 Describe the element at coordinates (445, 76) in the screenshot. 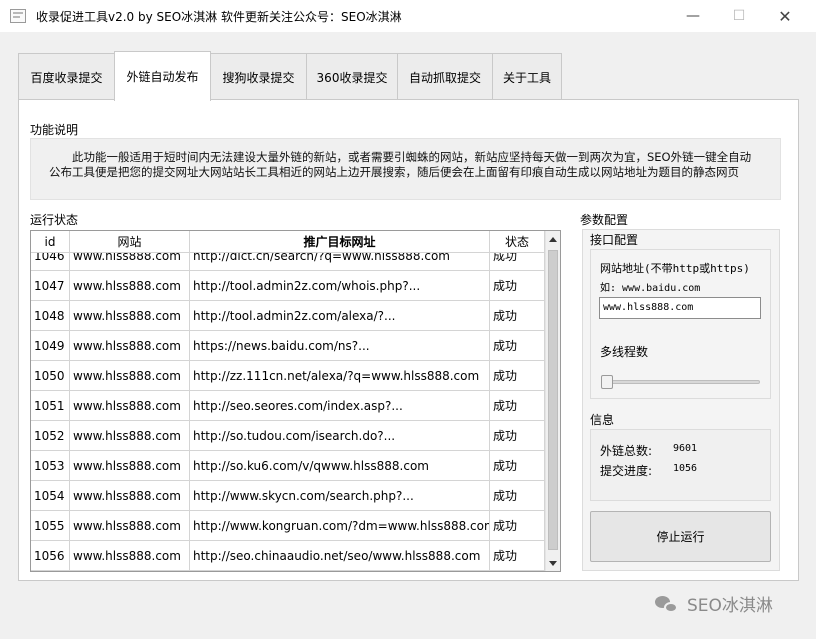

I see `tab-auto-crawl-submit: 自动抓取提交` at that location.